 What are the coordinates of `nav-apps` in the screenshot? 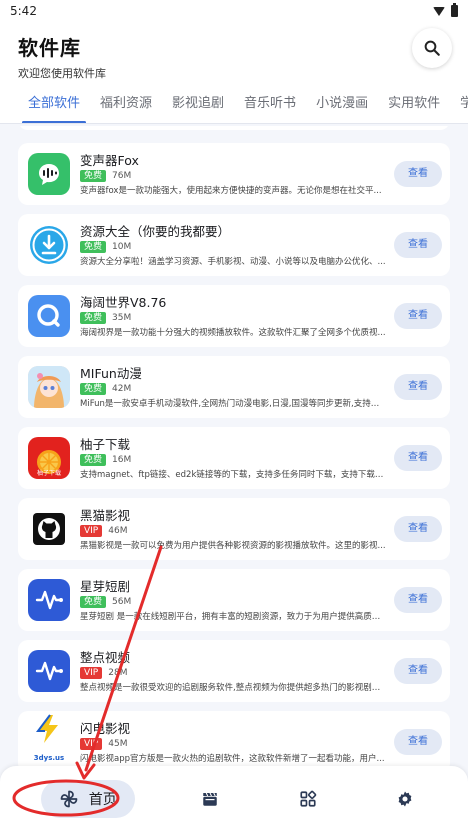 It's located at (308, 799).